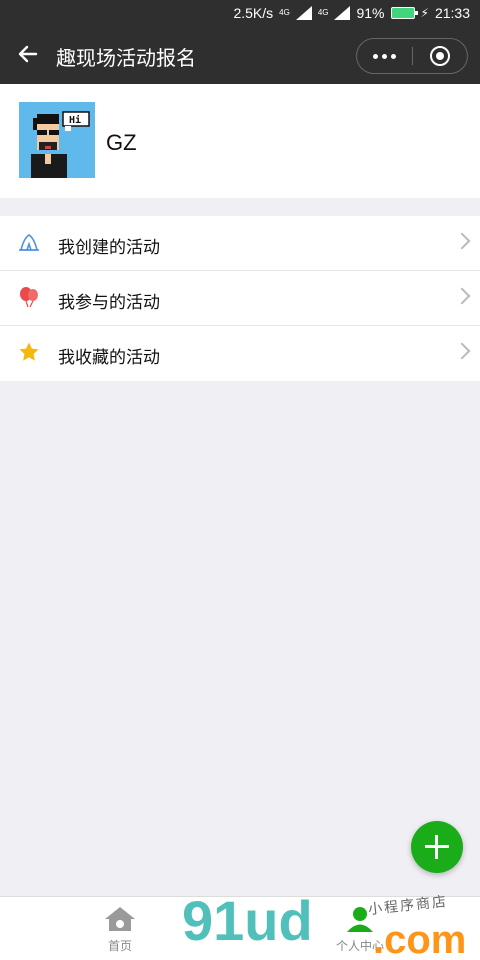 The image size is (480, 960). Describe the element at coordinates (75, 120) in the screenshot. I see `avatar-hi-text: Hi` at that location.